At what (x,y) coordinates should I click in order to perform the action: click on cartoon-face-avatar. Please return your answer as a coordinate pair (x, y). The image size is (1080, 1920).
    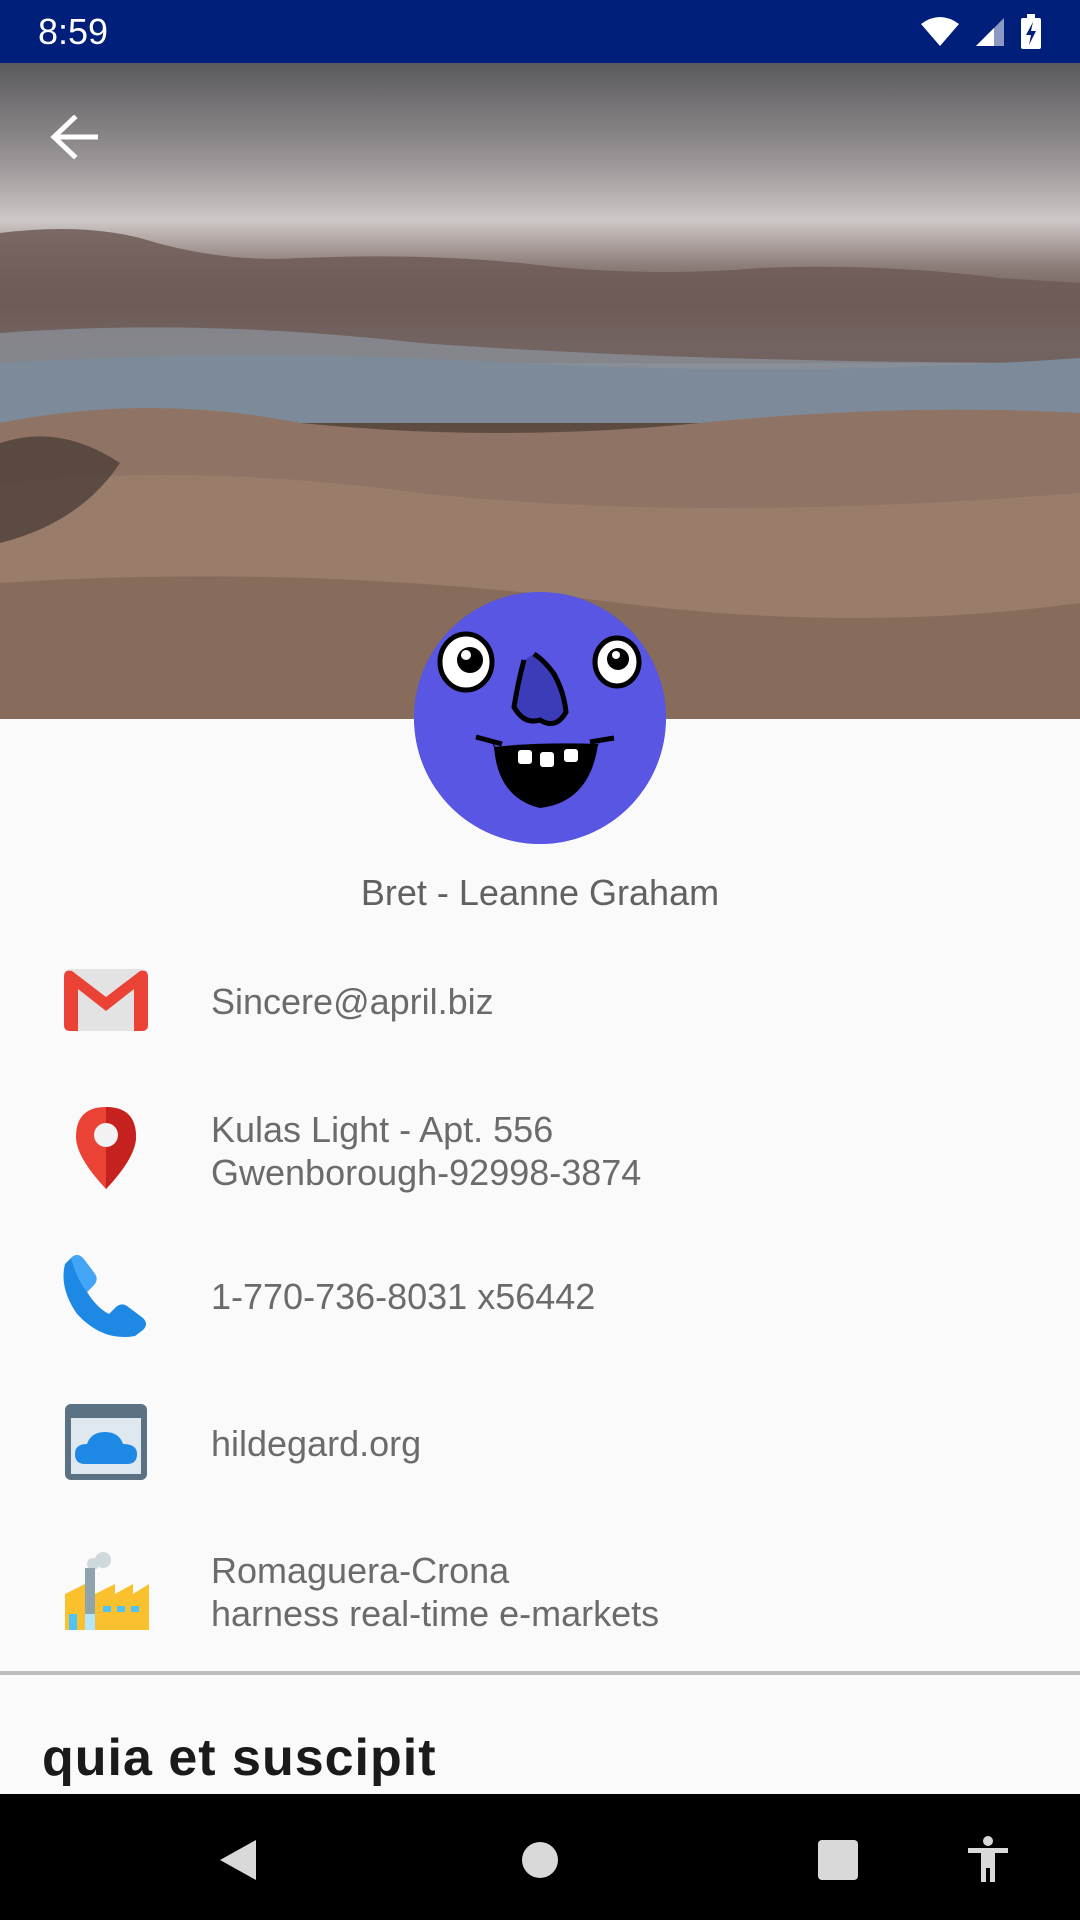
    Looking at the image, I should click on (540, 718).